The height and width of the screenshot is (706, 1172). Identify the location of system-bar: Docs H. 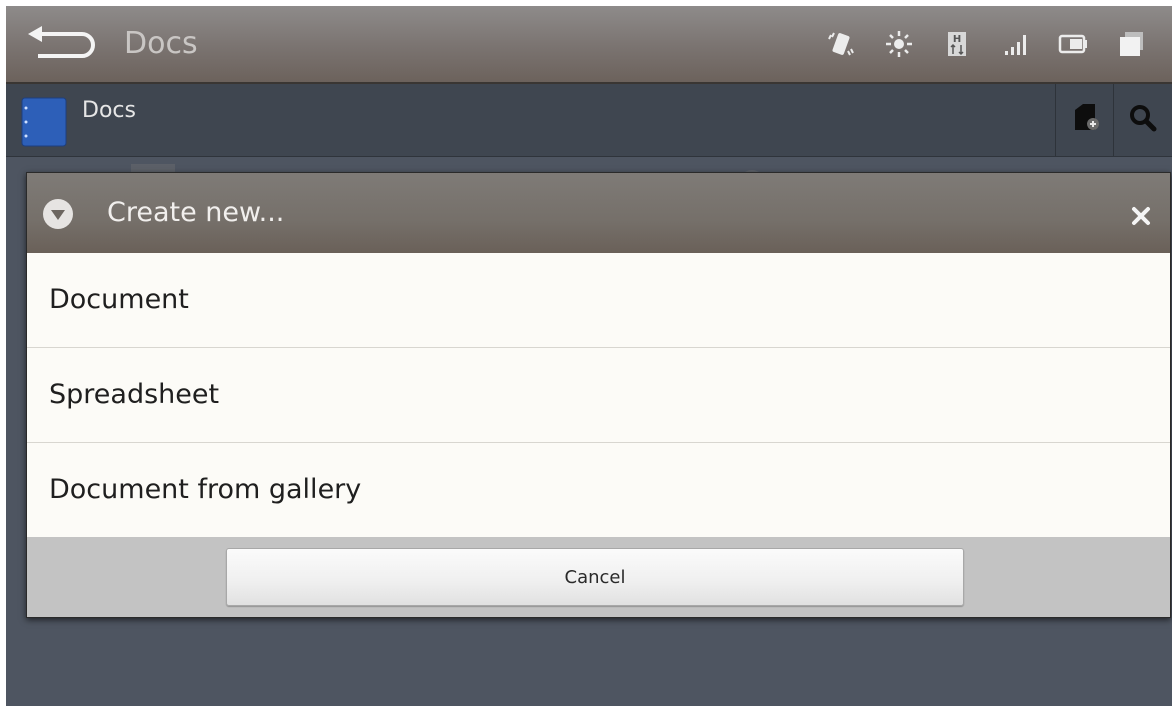
(589, 45).